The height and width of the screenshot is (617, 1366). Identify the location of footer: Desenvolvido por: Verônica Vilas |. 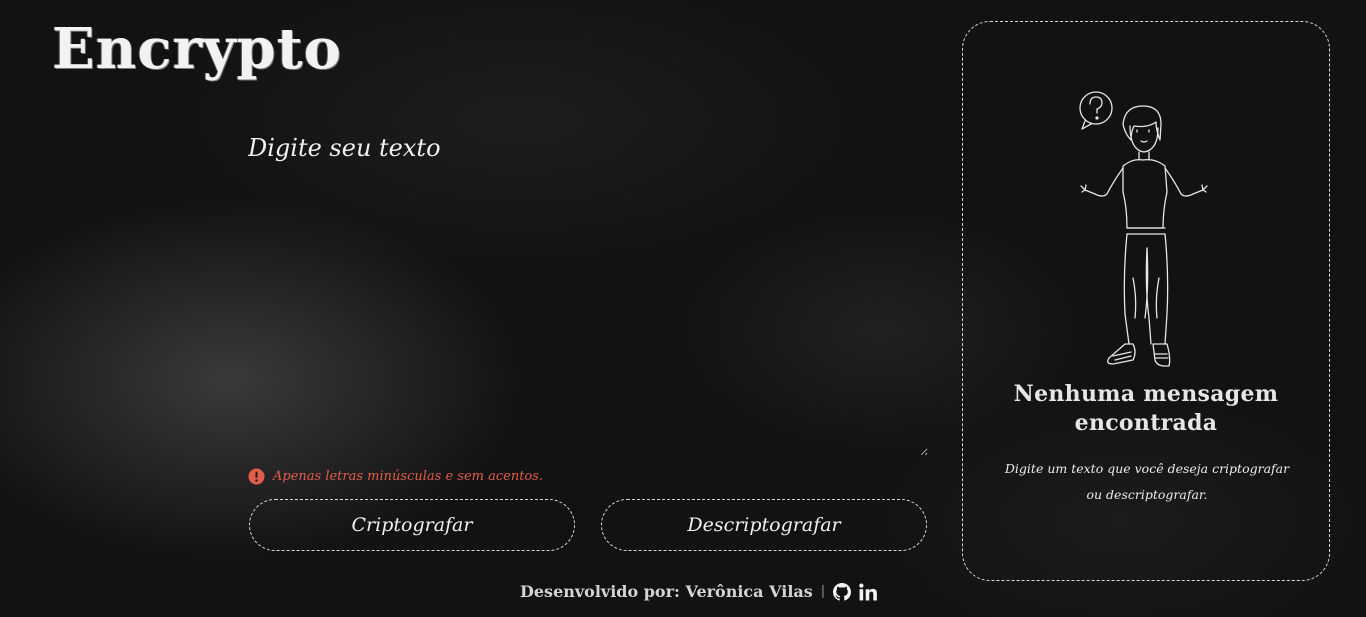
(699, 591).